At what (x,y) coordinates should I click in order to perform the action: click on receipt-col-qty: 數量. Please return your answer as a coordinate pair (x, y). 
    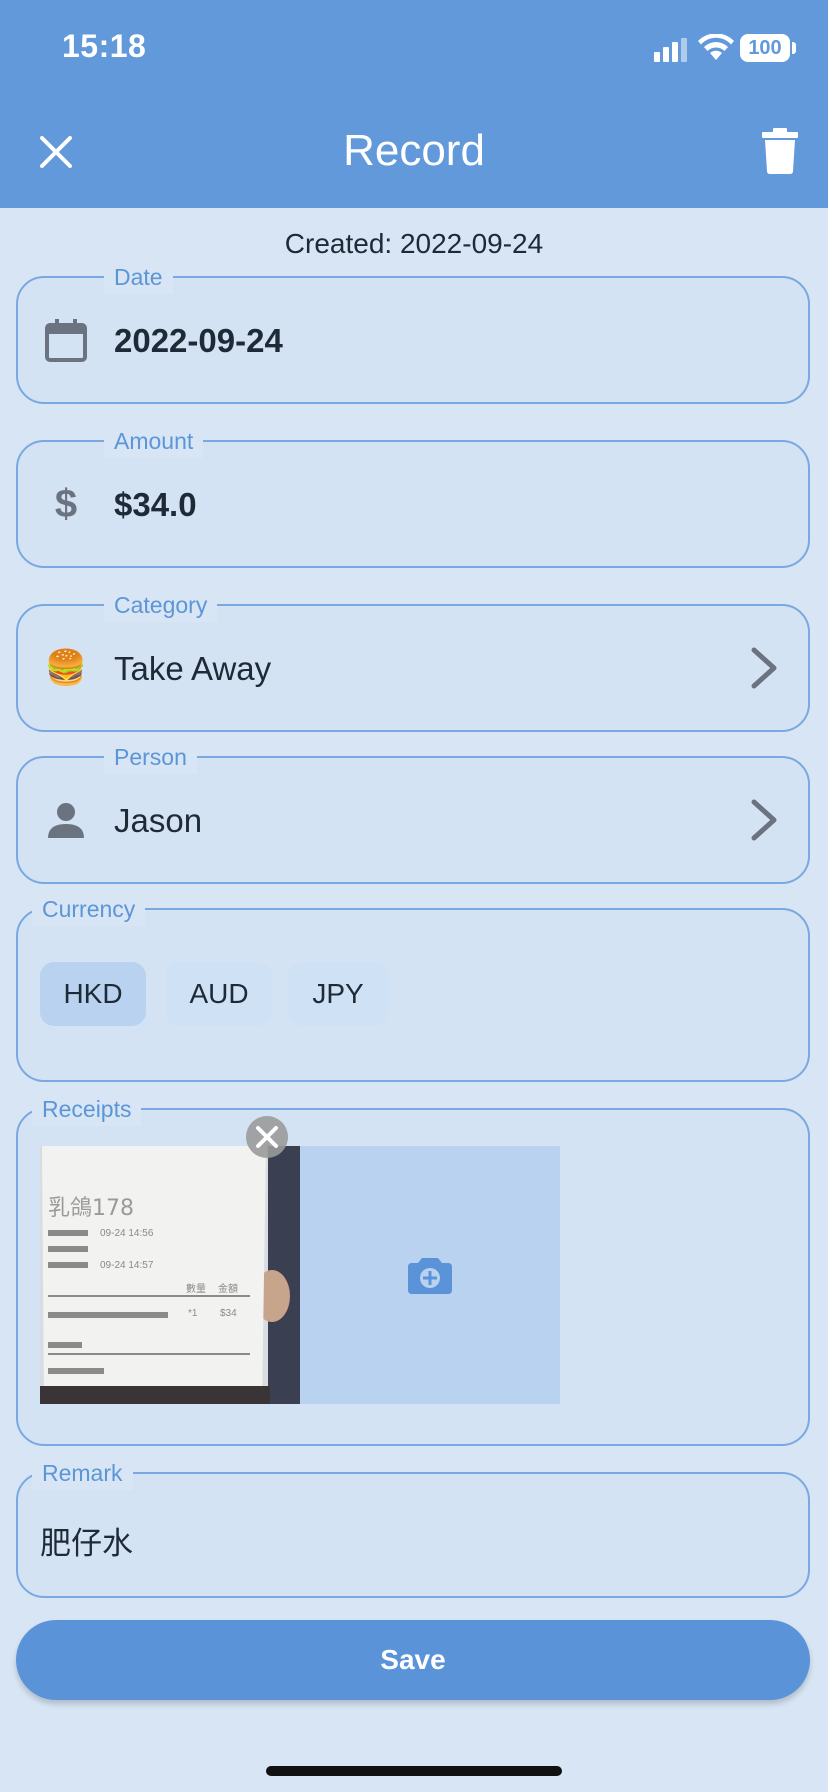
    Looking at the image, I should click on (196, 1289).